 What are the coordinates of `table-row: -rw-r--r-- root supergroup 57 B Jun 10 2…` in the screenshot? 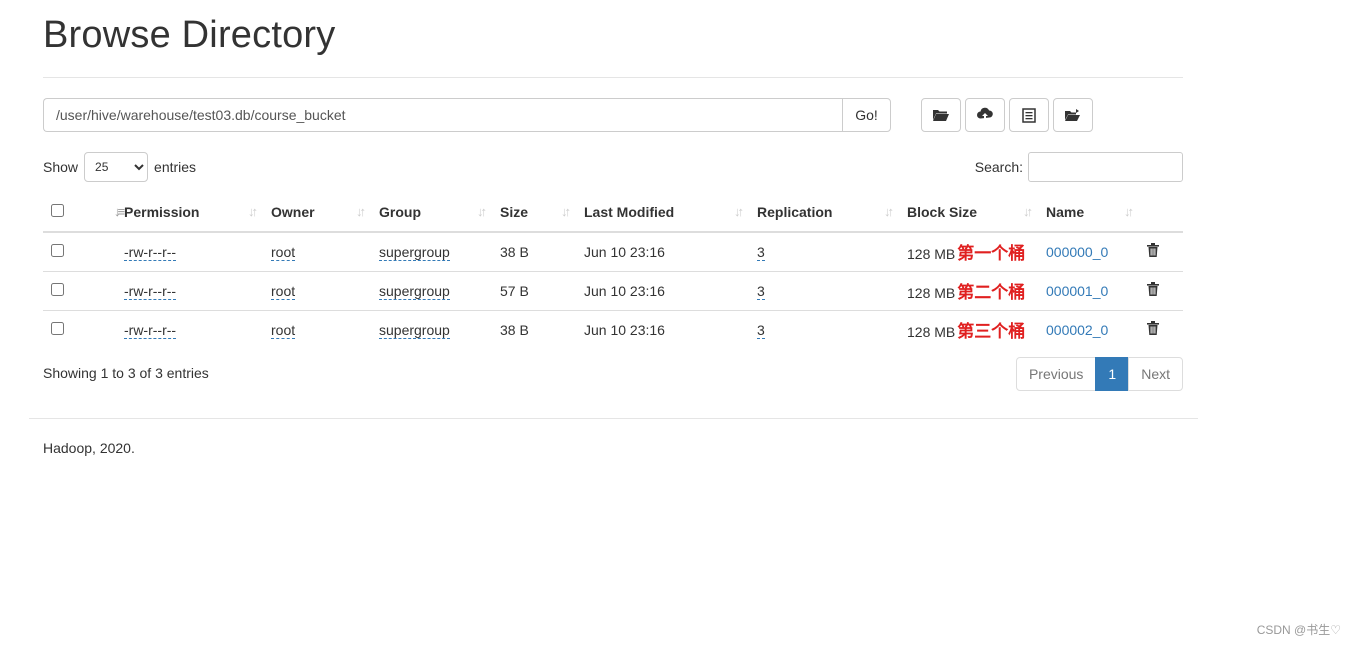 It's located at (613, 290).